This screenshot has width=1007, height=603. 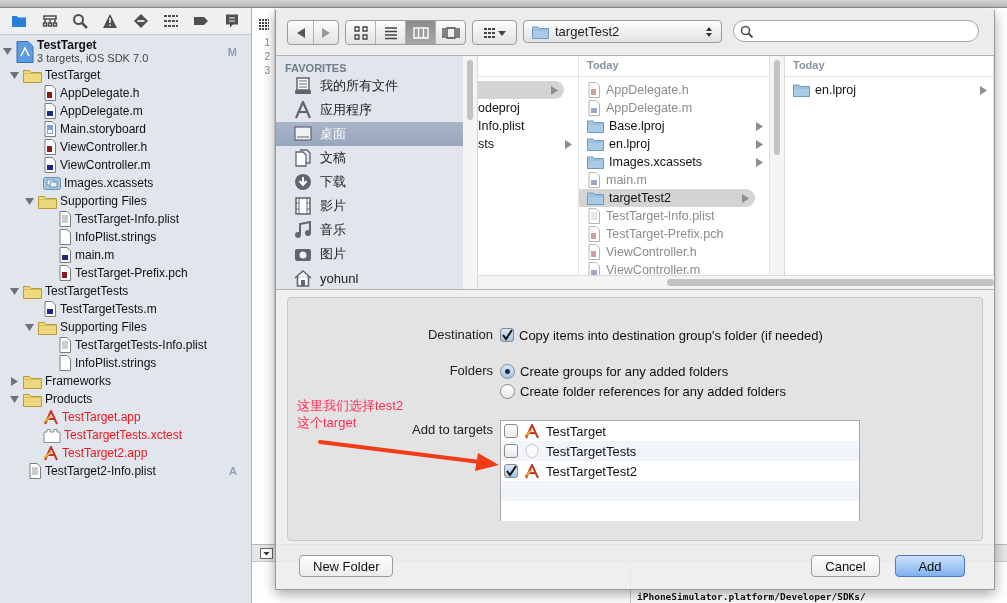 What do you see at coordinates (856, 31) in the screenshot?
I see `search-field` at bounding box center [856, 31].